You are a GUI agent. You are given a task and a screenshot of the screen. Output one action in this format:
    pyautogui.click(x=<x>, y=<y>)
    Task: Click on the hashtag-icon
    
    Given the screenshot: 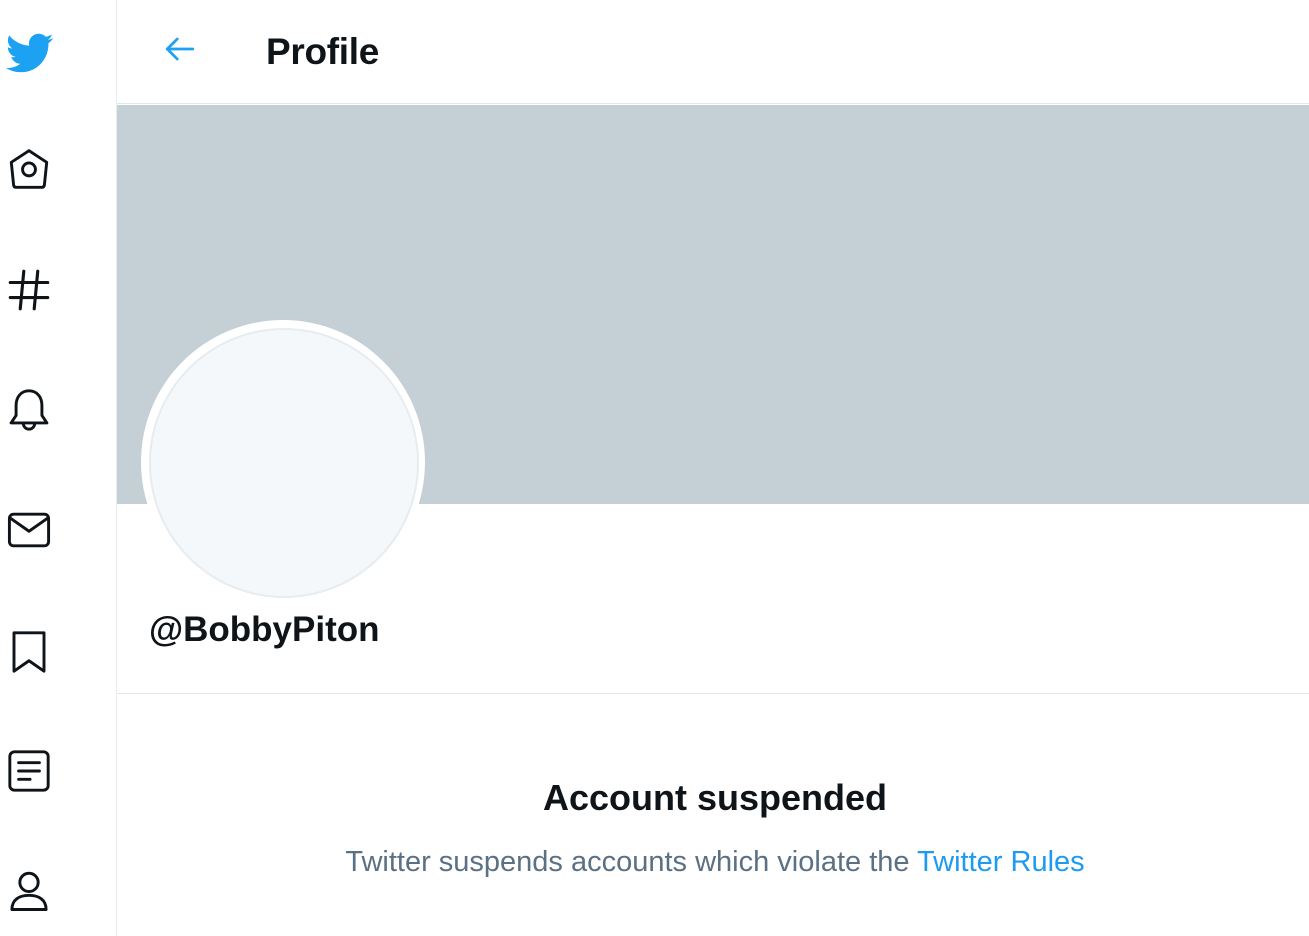 What is the action you would take?
    pyautogui.click(x=29, y=290)
    